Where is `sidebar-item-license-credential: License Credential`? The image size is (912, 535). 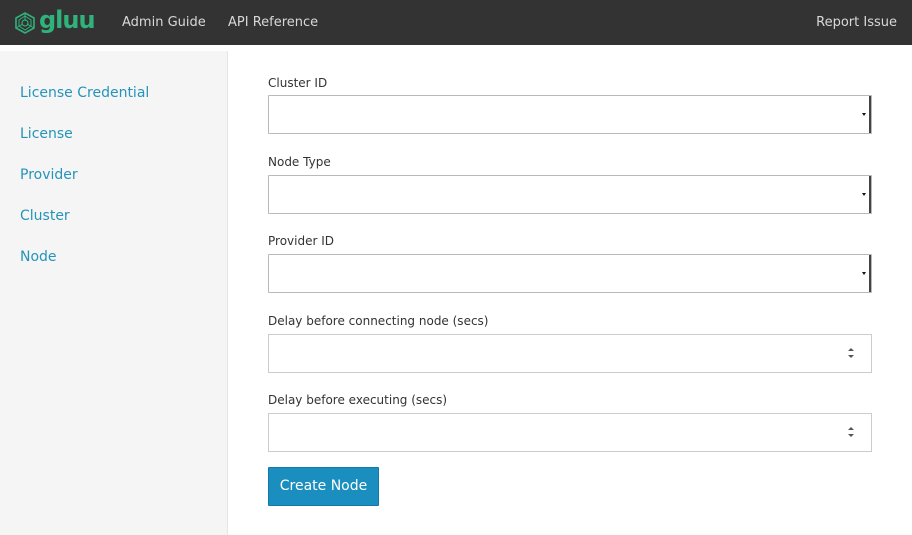 sidebar-item-license-credential: License Credential is located at coordinates (84, 93).